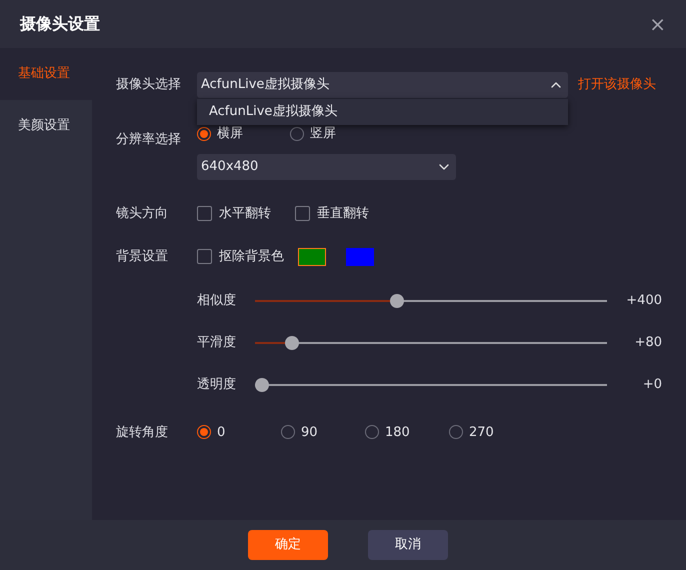 The height and width of the screenshot is (570, 686). I want to click on slider-label: 平滑度, so click(217, 343).